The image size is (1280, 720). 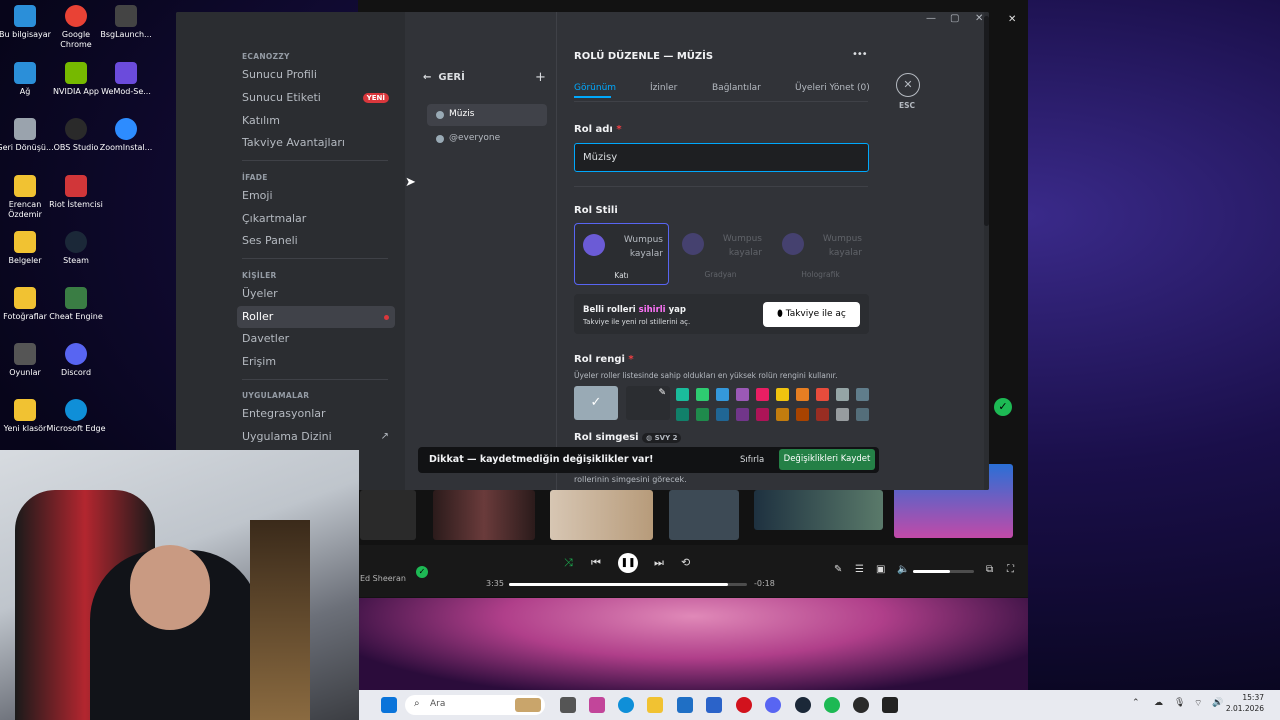 I want to click on copilot-icon, so click(x=597, y=705).